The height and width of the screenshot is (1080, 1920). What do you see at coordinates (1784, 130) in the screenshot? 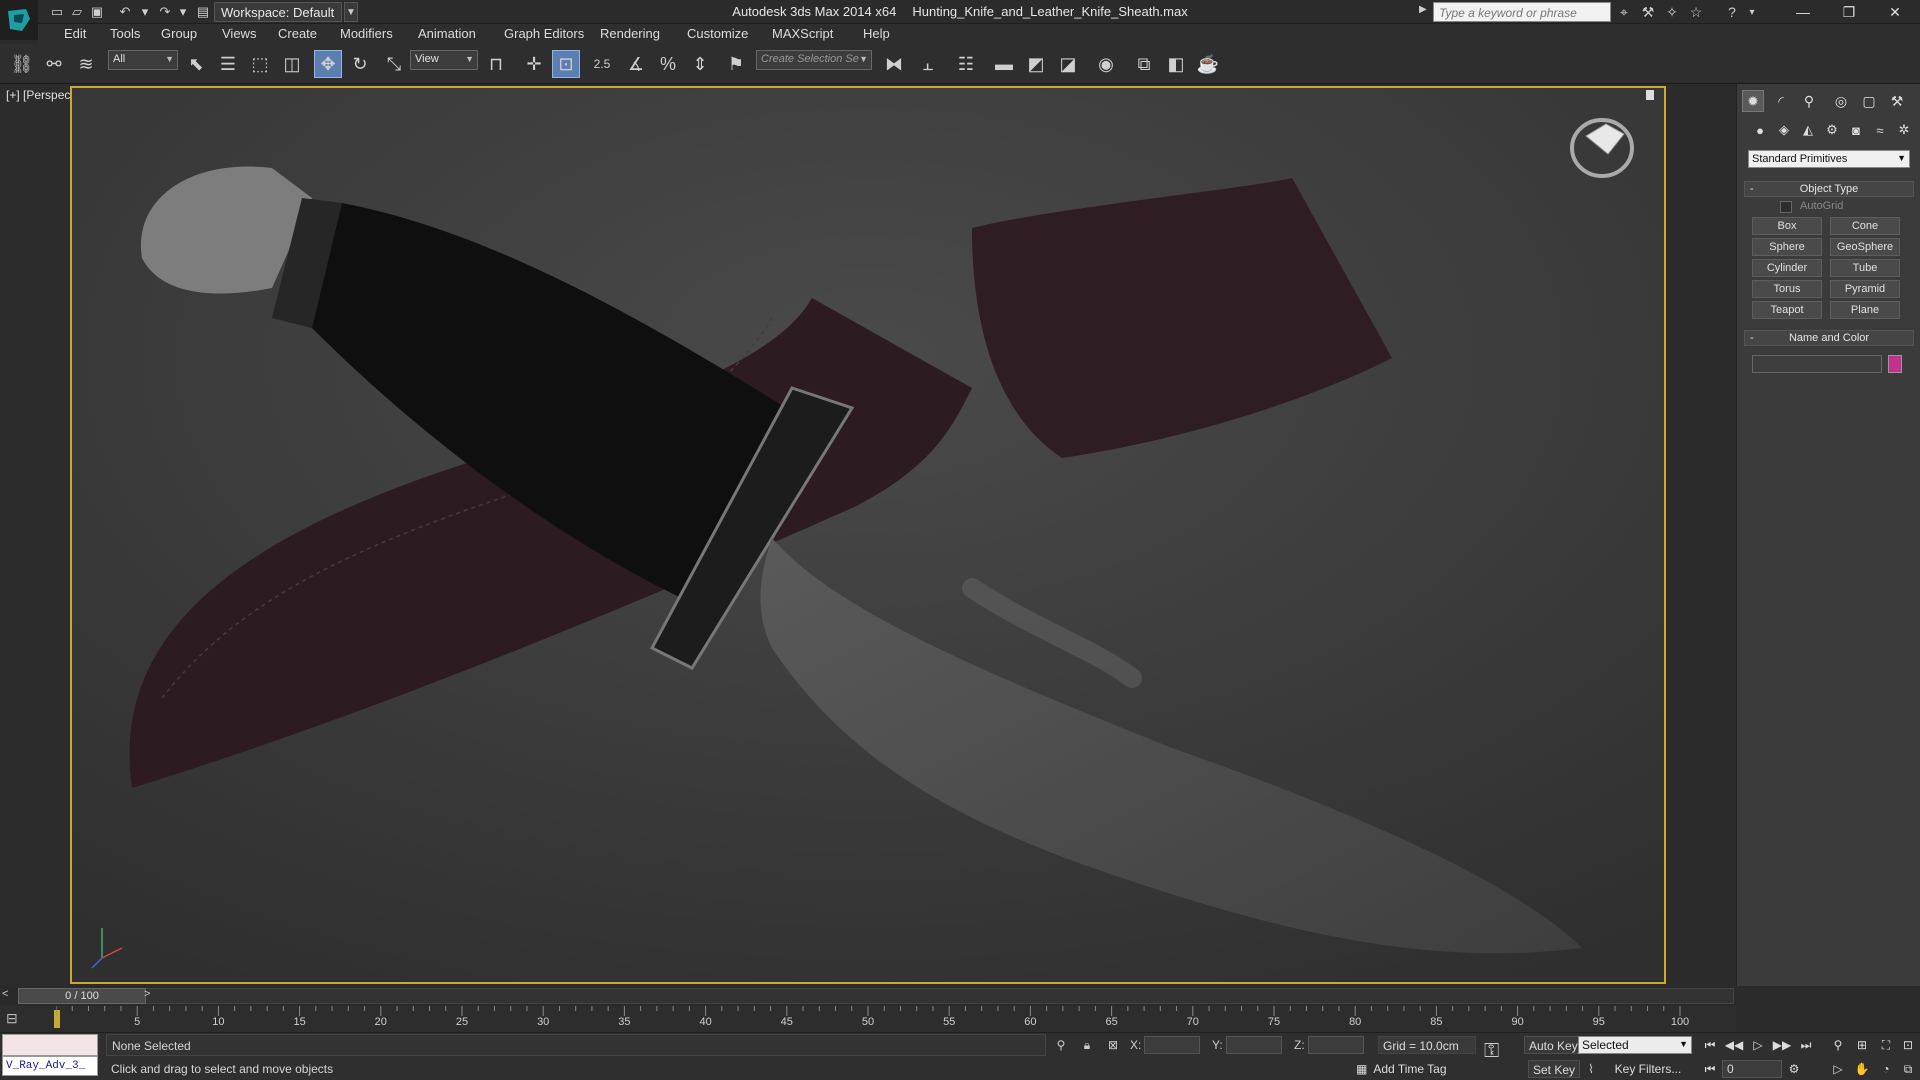
I see `shapes-icon: ◈` at bounding box center [1784, 130].